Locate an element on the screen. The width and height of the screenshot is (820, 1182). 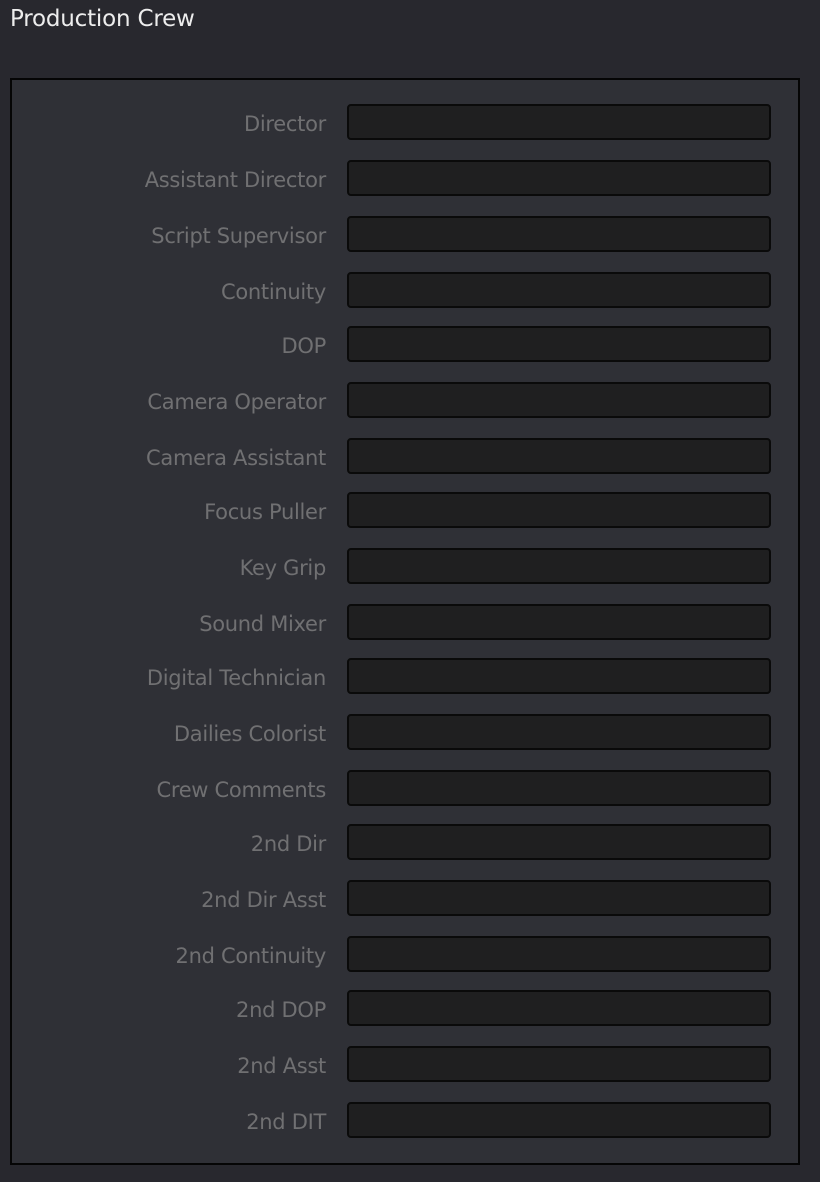
crew-field-row: Director is located at coordinates (405, 124).